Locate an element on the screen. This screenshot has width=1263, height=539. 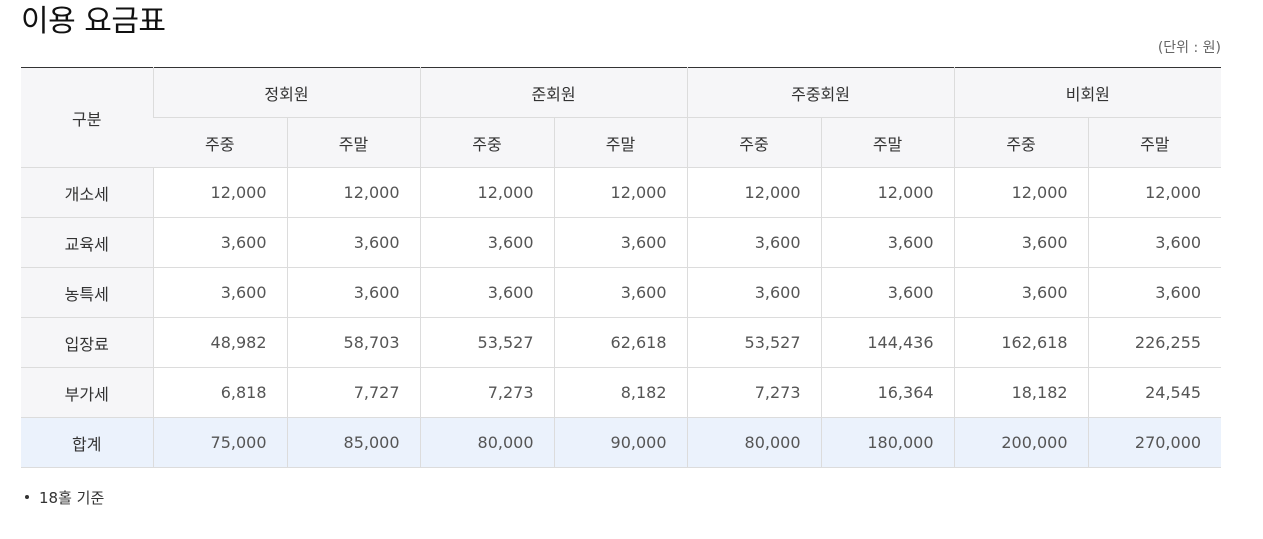
row-label: 입장료 is located at coordinates (87, 342).